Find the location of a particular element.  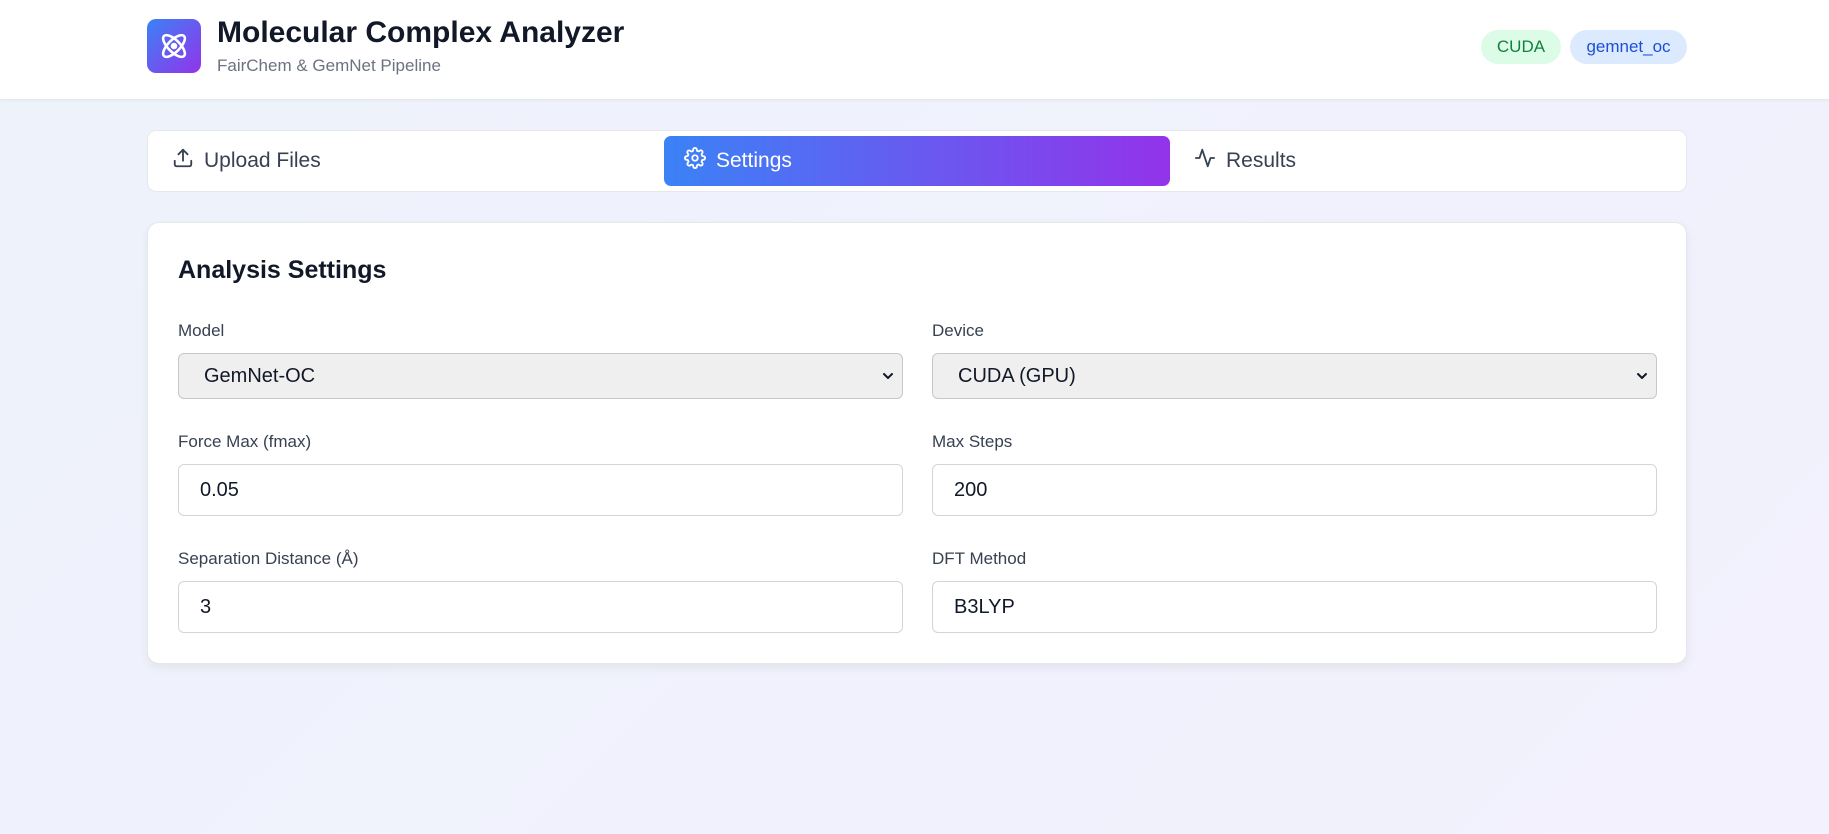

dft-method-input: B3LYP is located at coordinates (1294, 607).